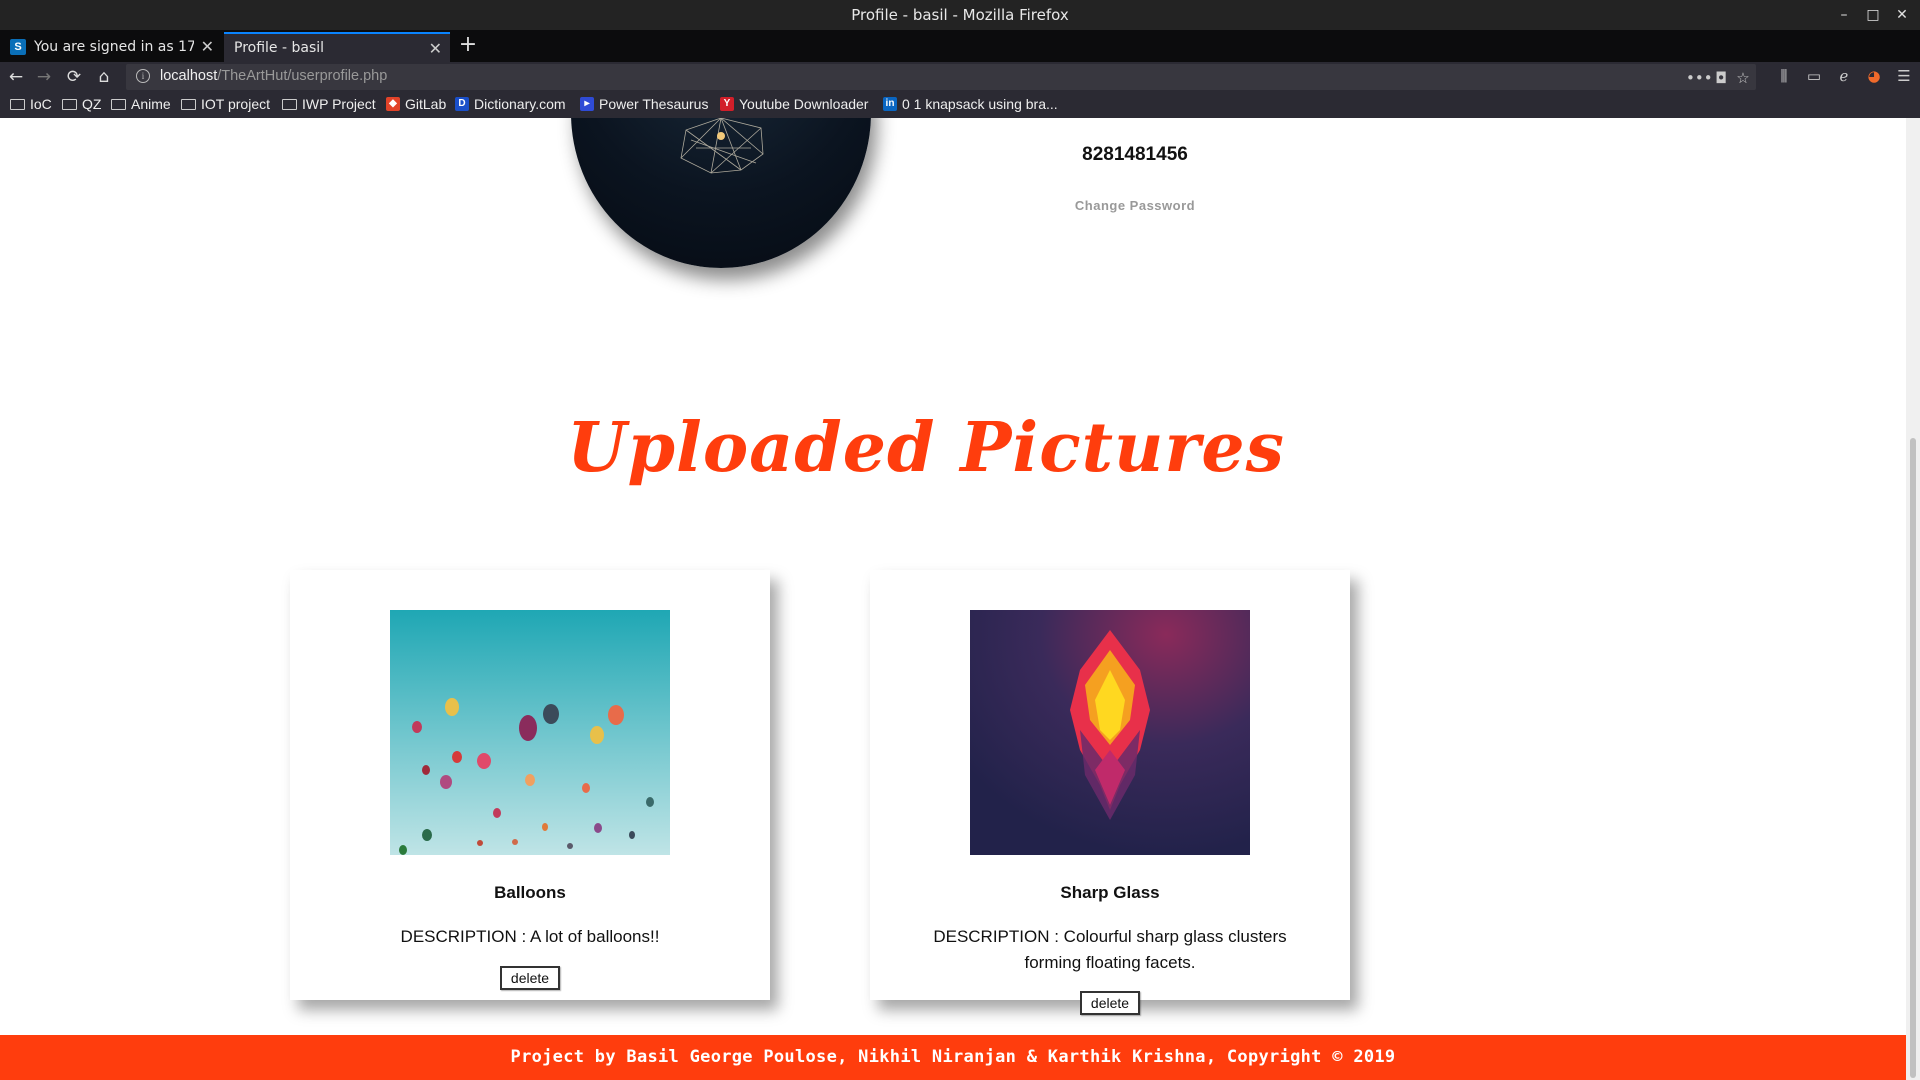 This screenshot has height=1080, width=1920. What do you see at coordinates (44, 77) in the screenshot?
I see `forward-icon: →` at bounding box center [44, 77].